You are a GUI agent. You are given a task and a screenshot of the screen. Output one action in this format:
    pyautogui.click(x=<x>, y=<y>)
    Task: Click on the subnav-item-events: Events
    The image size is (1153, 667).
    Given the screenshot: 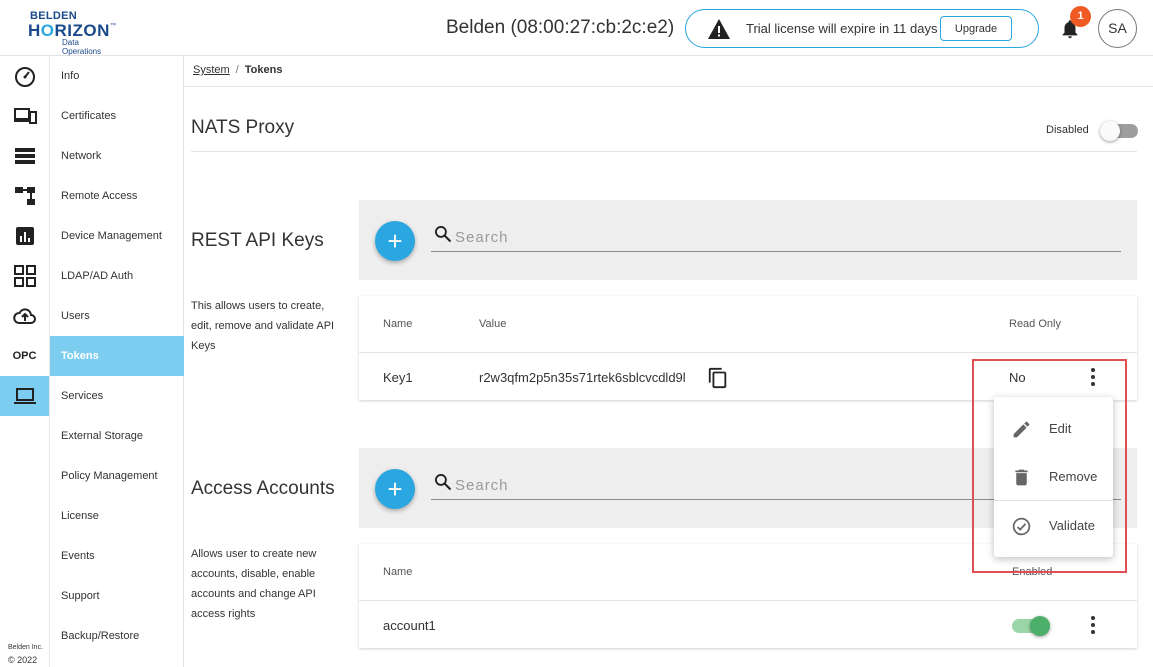 What is the action you would take?
    pyautogui.click(x=117, y=556)
    